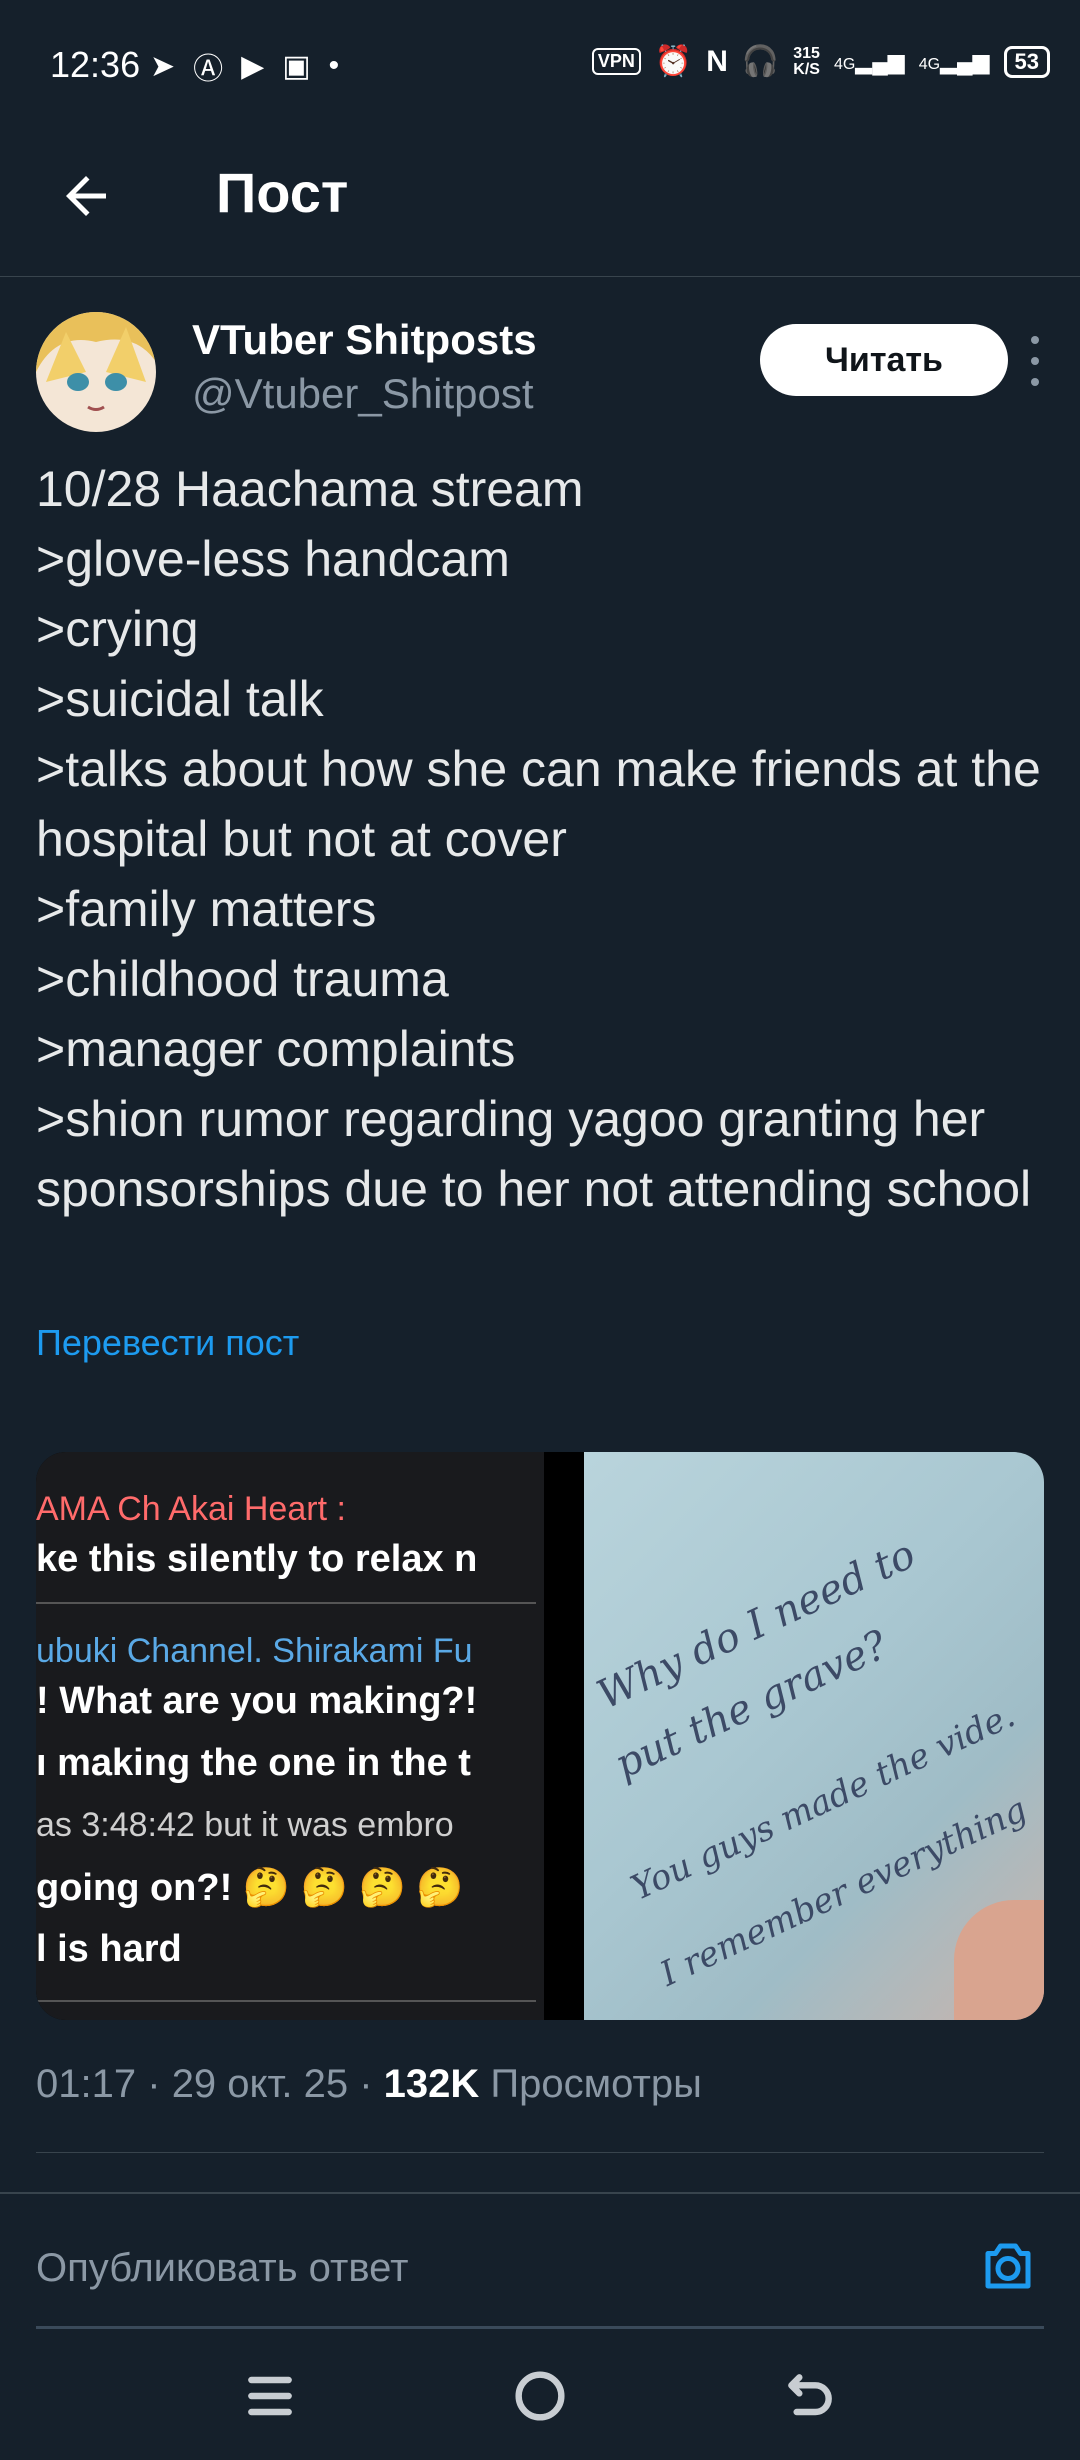  I want to click on more-options-icon, so click(1035, 361).